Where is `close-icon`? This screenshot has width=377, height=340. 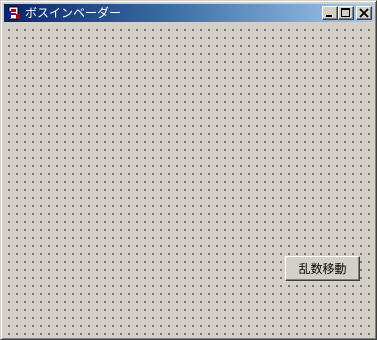 close-icon is located at coordinates (364, 13).